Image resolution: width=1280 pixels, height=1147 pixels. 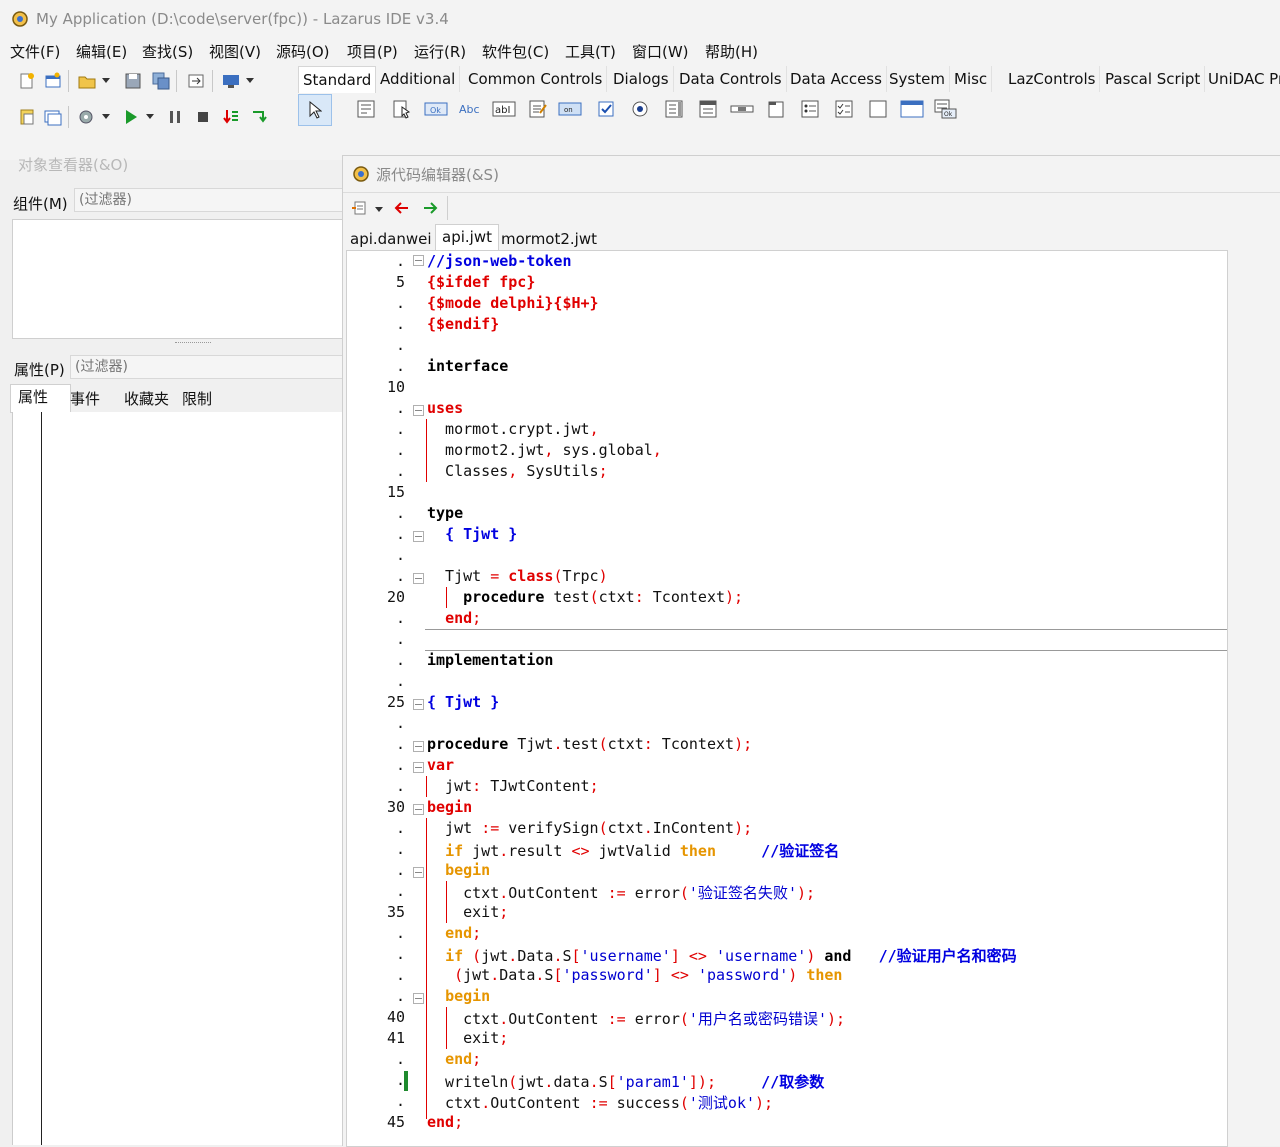 What do you see at coordinates (418, 79) in the screenshot?
I see `palette-tab-additional: Additional` at bounding box center [418, 79].